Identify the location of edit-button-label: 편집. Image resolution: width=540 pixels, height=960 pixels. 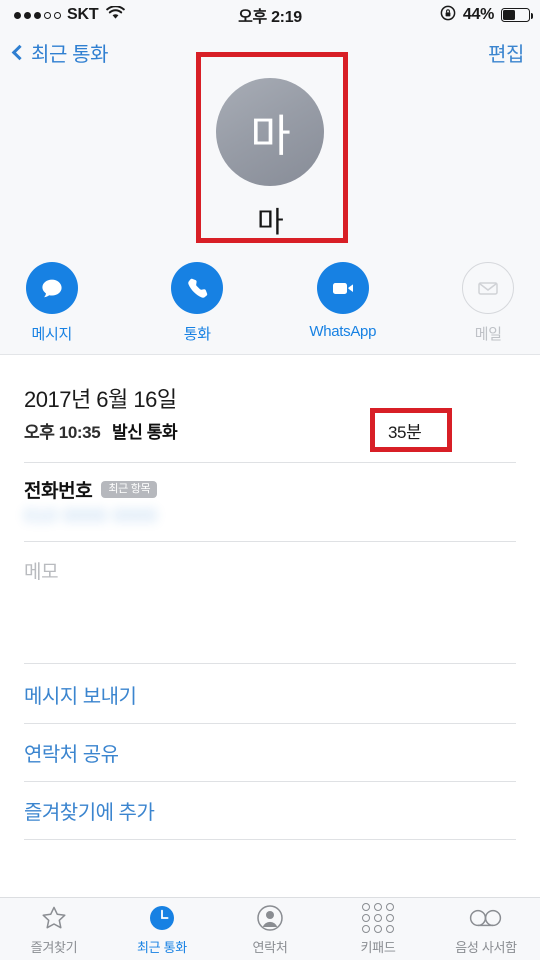
(506, 54).